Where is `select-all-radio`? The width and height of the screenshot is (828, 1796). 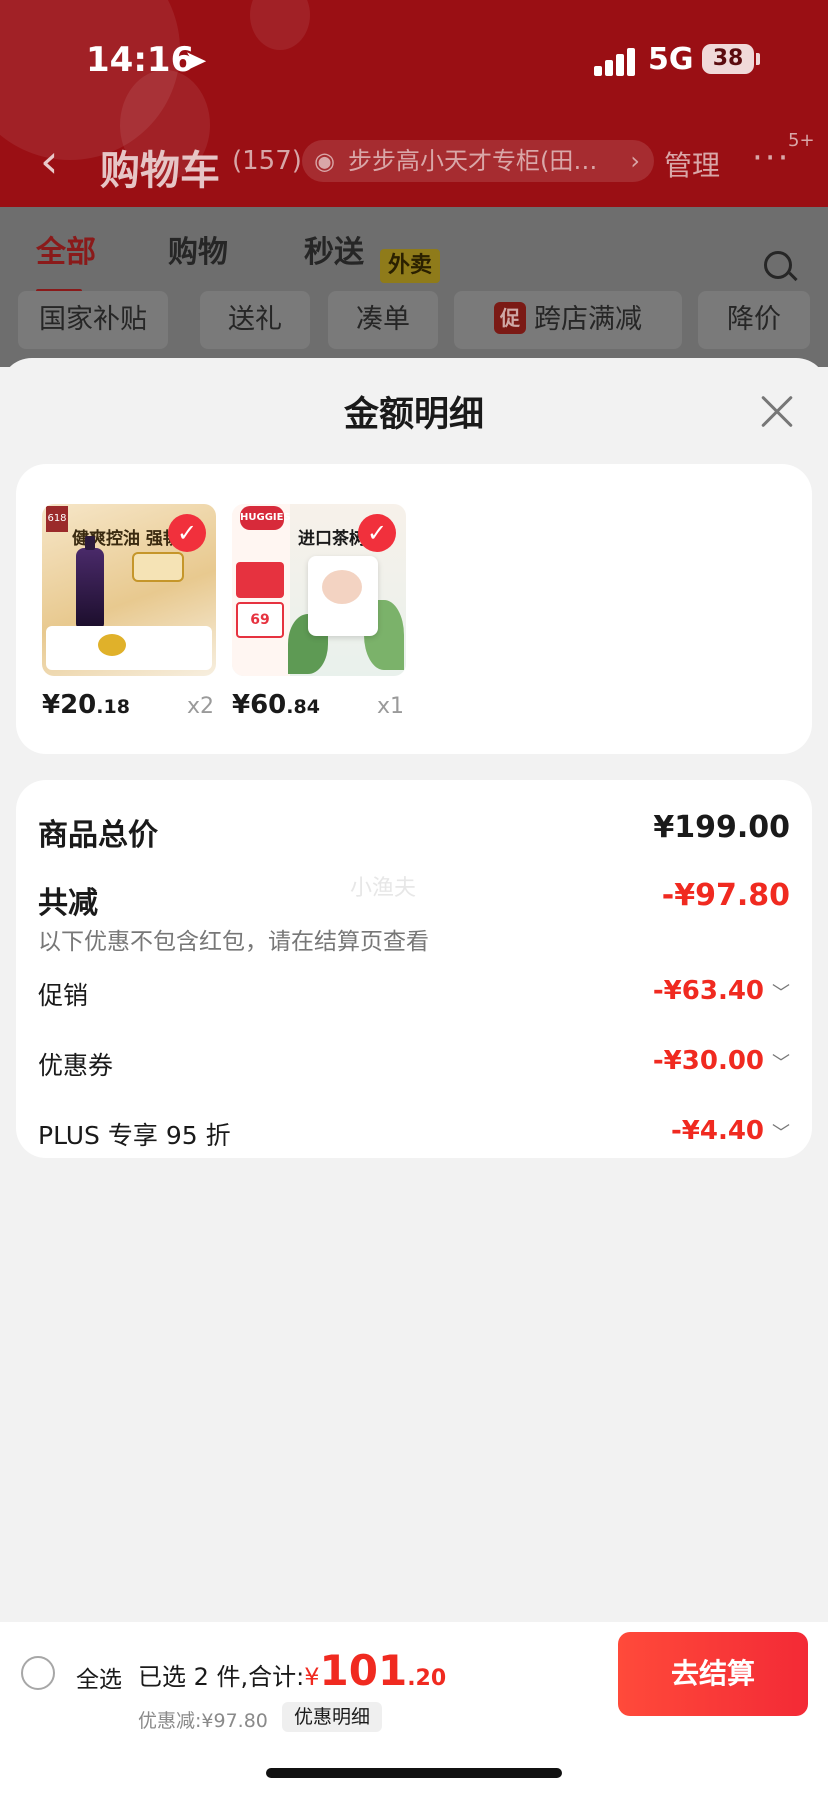
select-all-radio is located at coordinates (38, 1673).